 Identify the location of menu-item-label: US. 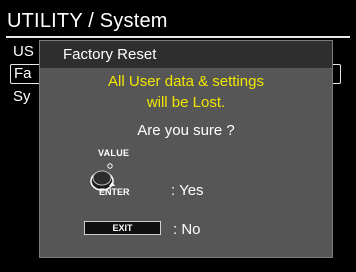
(23, 51).